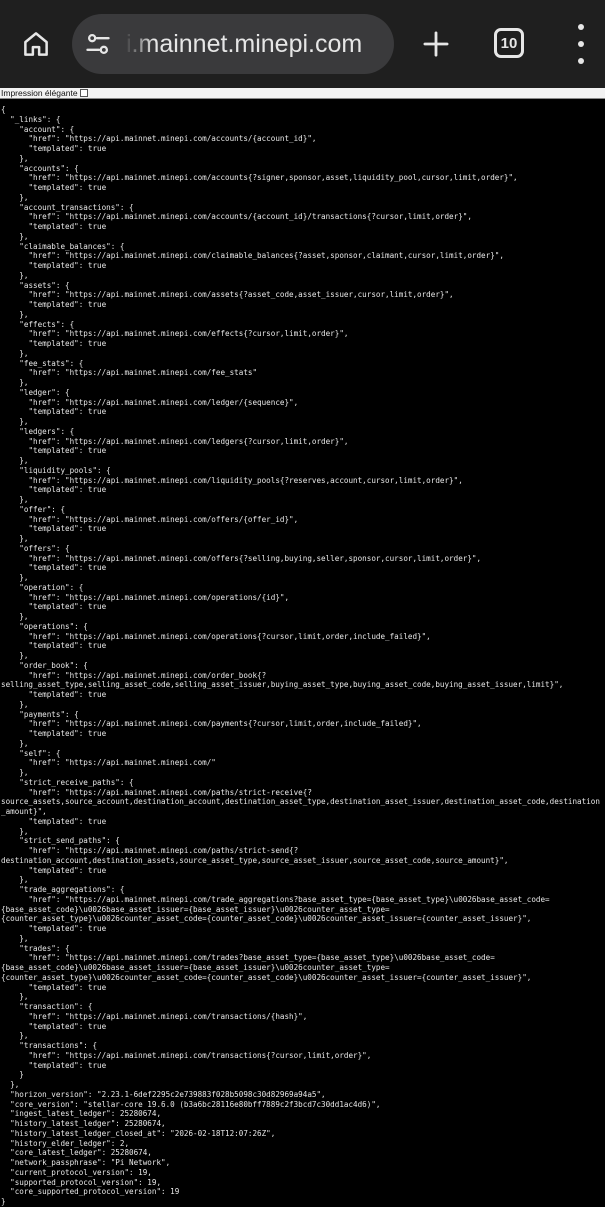  I want to click on new-tab-button, so click(436, 44).